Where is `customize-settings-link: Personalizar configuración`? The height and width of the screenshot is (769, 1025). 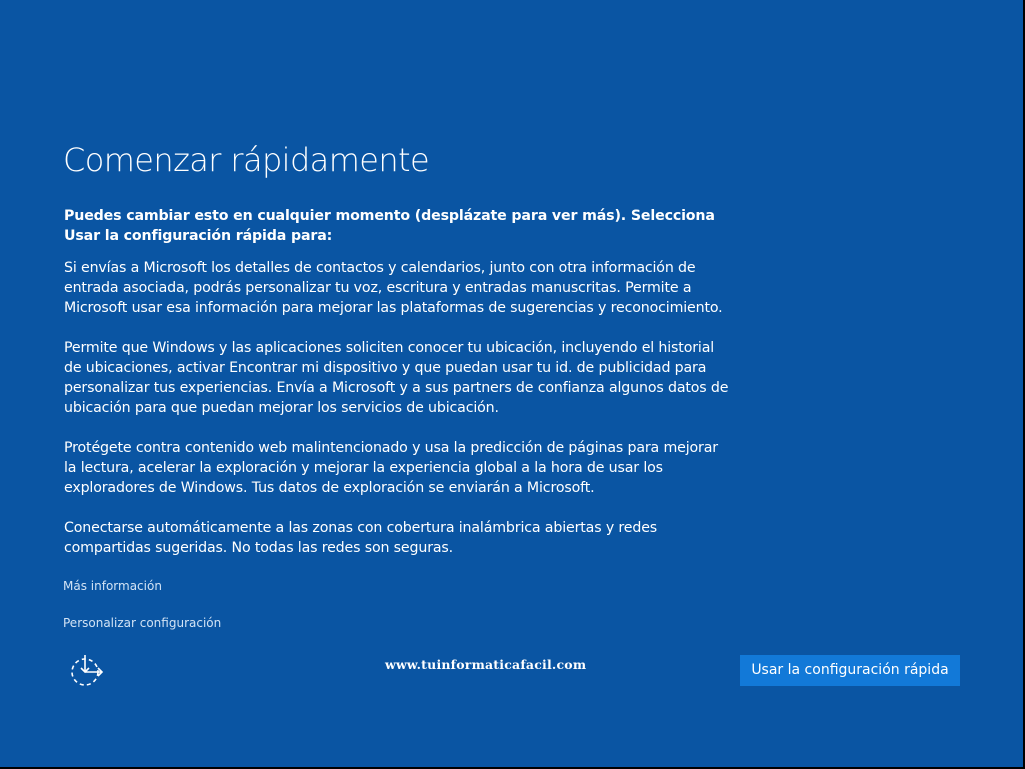 customize-settings-link: Personalizar configuración is located at coordinates (142, 623).